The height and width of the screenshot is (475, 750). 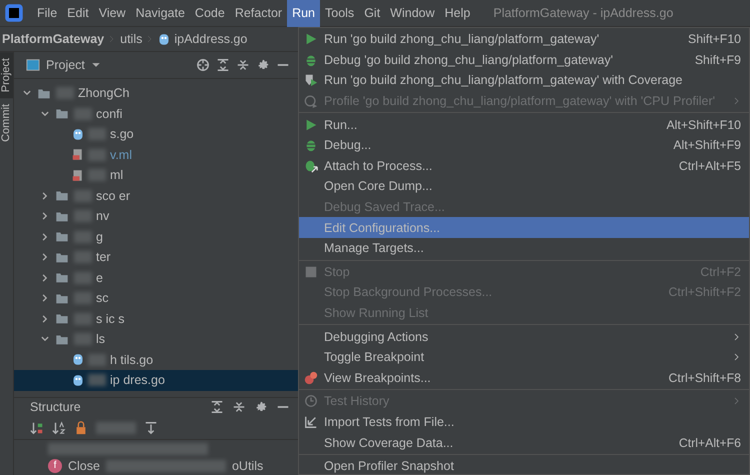 I want to click on tree-item: ZhongCh, so click(x=156, y=93).